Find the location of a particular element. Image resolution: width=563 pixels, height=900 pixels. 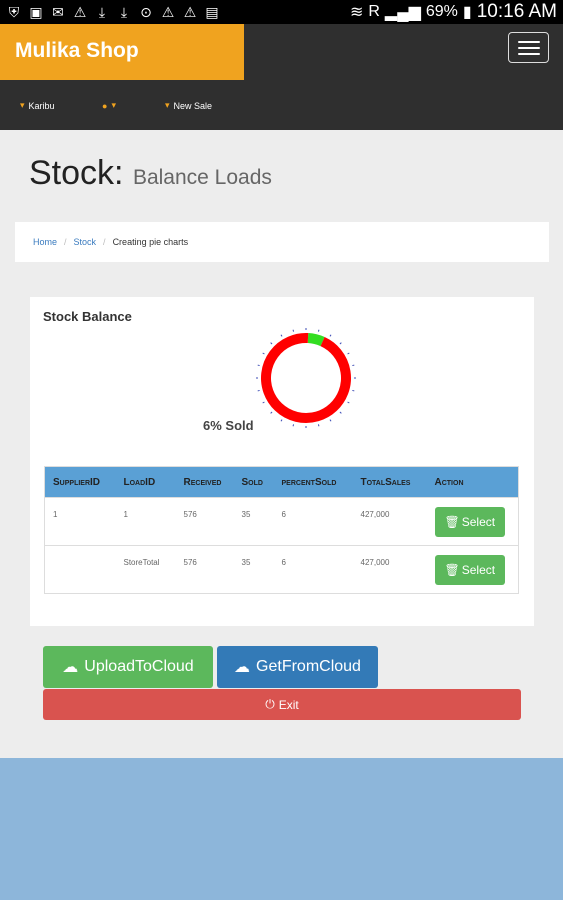

shield-icon: ⛨ is located at coordinates (14, 12).